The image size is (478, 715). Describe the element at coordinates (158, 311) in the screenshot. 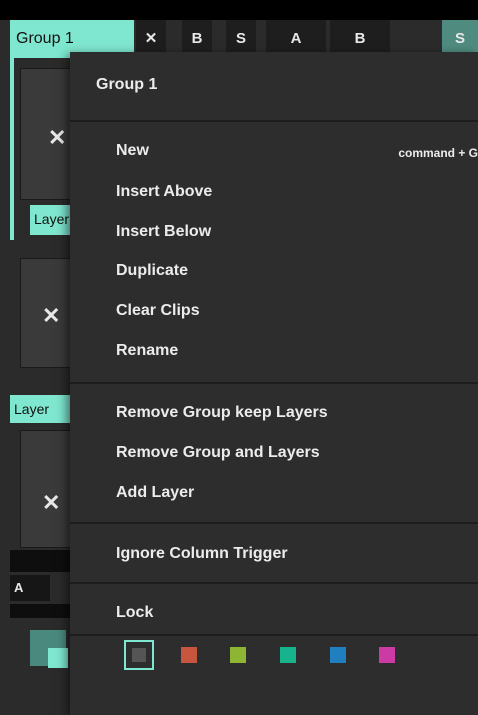

I see `menu-item-clear-clips: Clear Clips` at that location.